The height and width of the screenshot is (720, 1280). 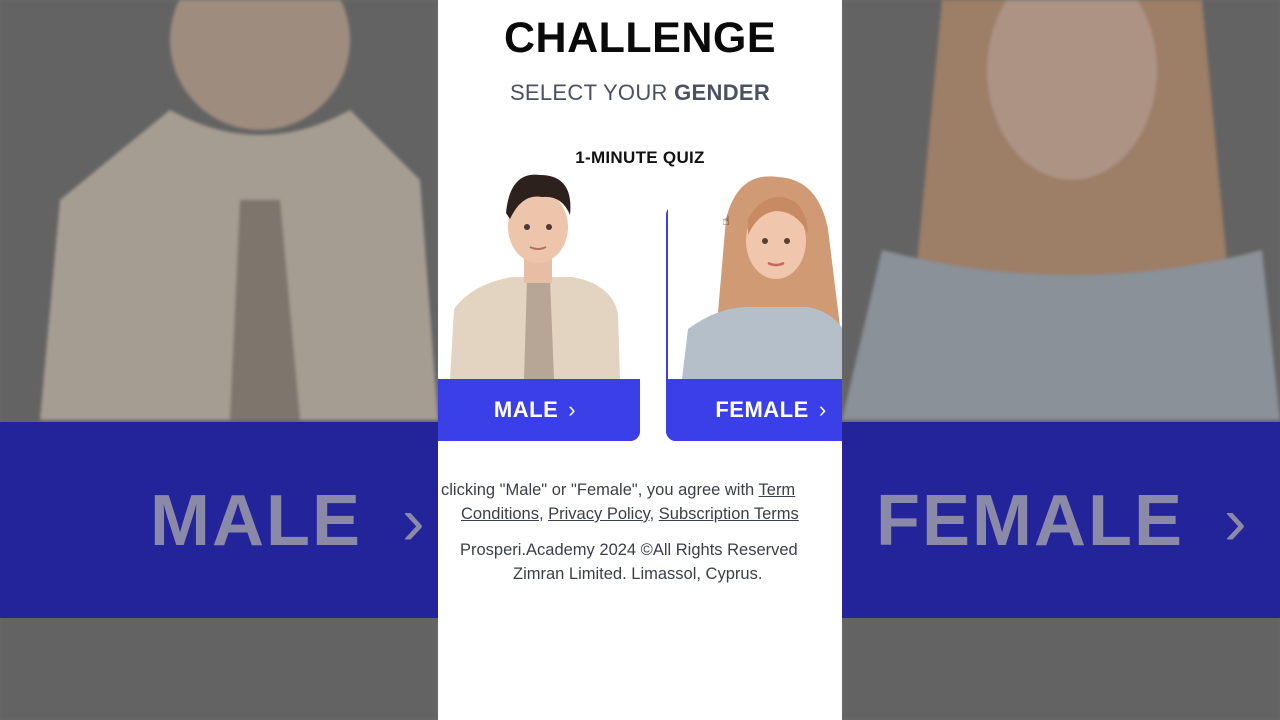 I want to click on male-button: MALE ›, so click(x=539, y=410).